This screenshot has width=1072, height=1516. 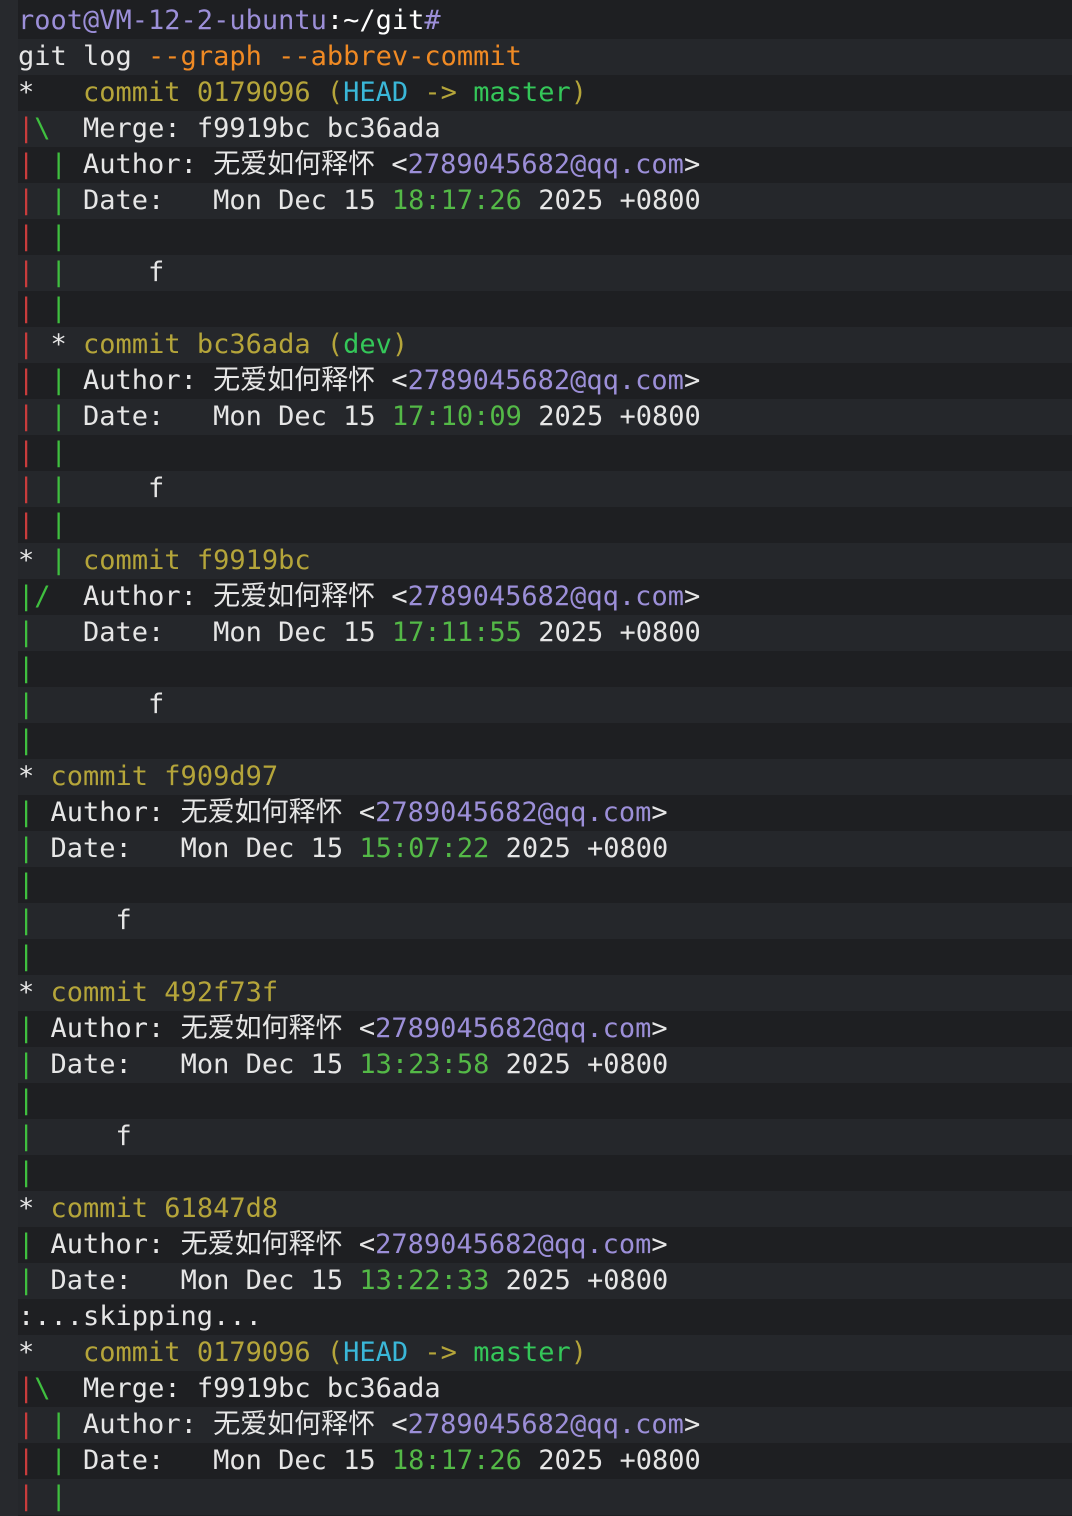 What do you see at coordinates (424, 1064) in the screenshot?
I see `terminal-text: 13:23:58` at bounding box center [424, 1064].